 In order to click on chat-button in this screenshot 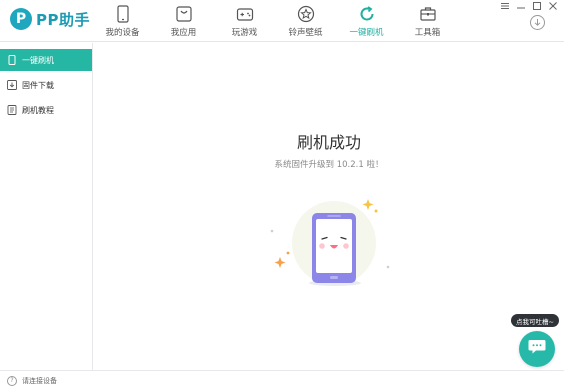, I will do `click(537, 349)`.